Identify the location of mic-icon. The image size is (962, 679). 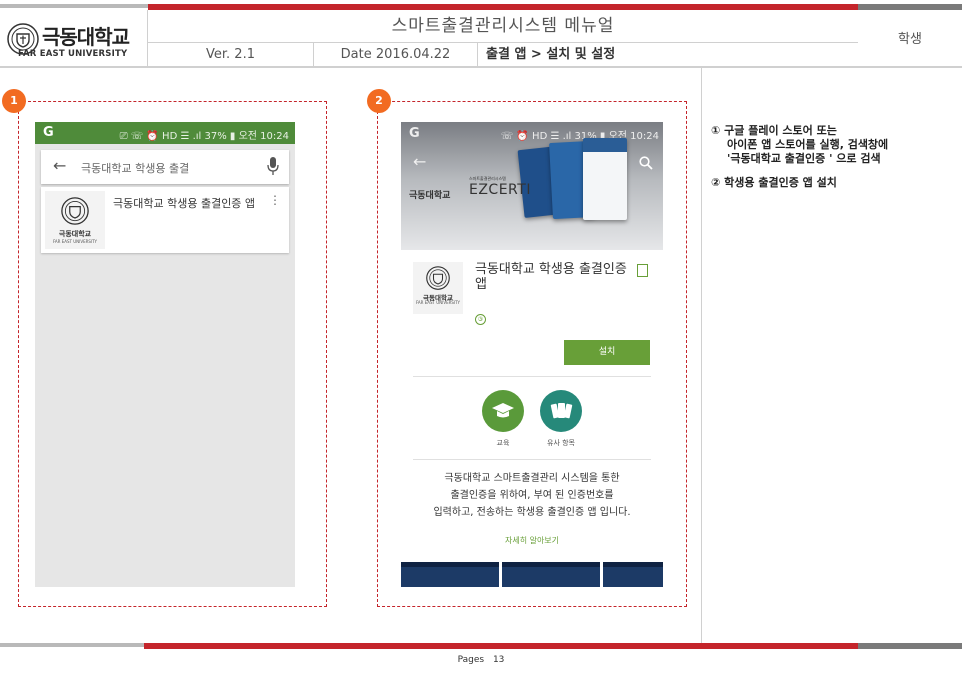
(273, 166).